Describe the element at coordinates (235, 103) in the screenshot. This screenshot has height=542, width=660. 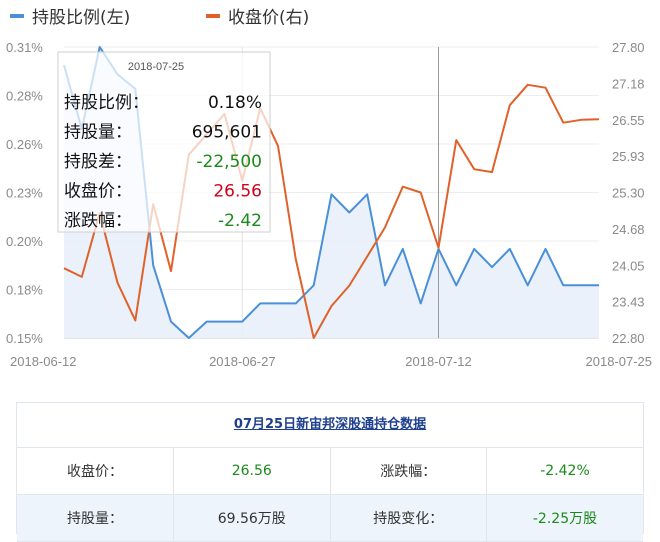
I see `tooltip-row-value: 0.18%` at that location.